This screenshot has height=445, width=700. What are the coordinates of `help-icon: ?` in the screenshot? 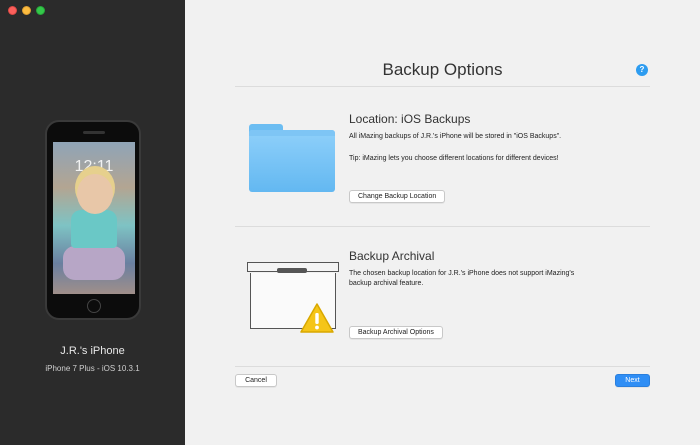 It's located at (642, 70).